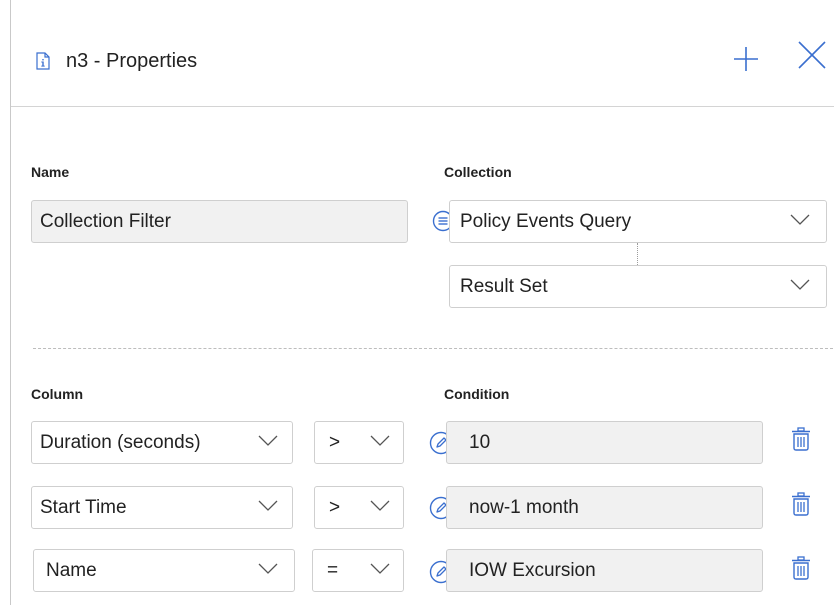 This screenshot has width=834, height=605. Describe the element at coordinates (43, 63) in the screenshot. I see `document-info-icon` at that location.